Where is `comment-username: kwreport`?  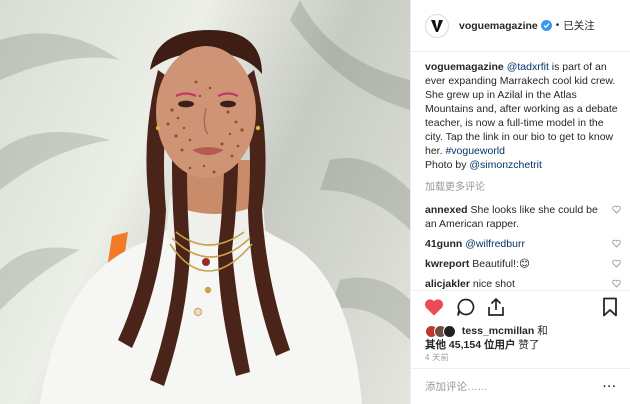
comment-username: kwreport is located at coordinates (447, 264).